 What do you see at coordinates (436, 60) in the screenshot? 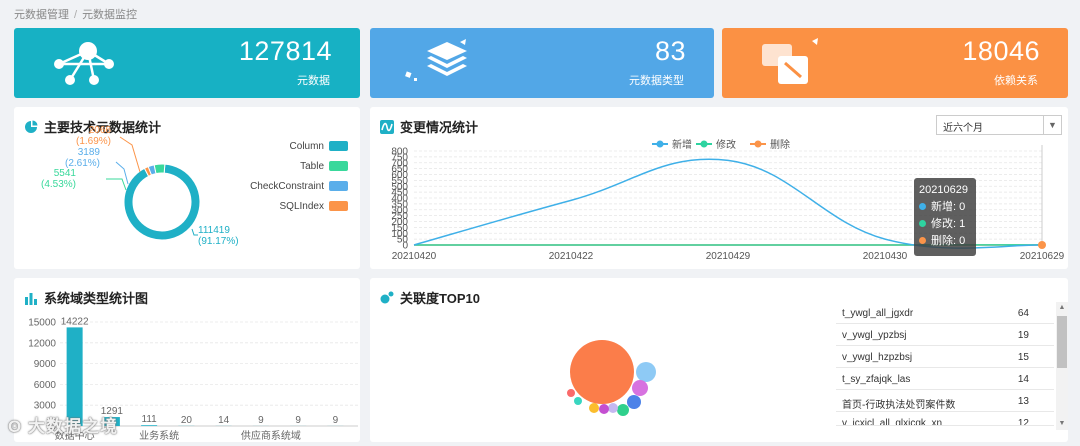
I see `layers-icon` at bounding box center [436, 60].